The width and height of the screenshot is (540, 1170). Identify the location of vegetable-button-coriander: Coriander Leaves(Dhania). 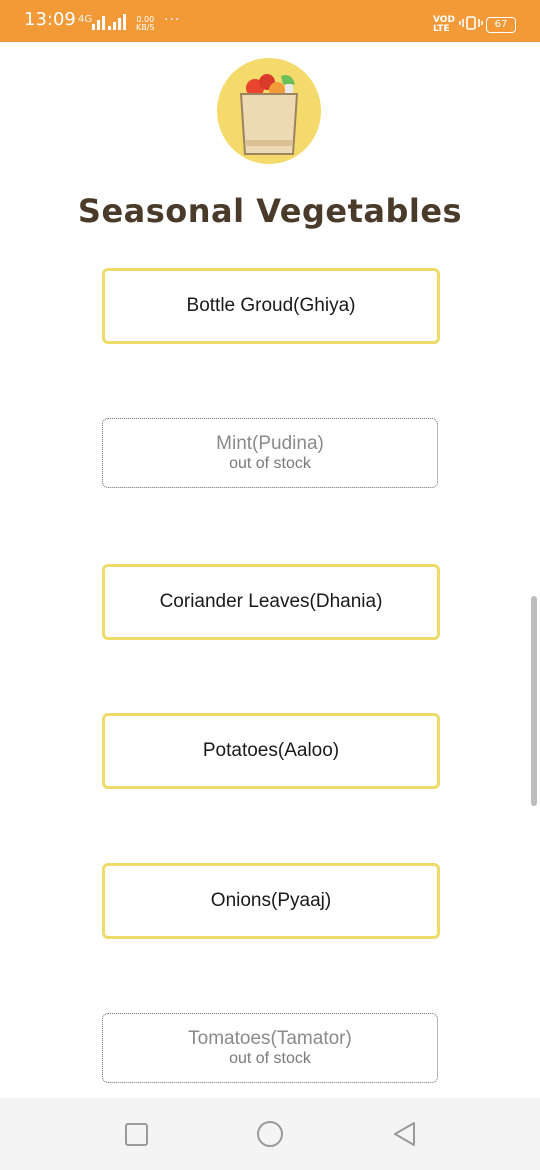
(271, 602).